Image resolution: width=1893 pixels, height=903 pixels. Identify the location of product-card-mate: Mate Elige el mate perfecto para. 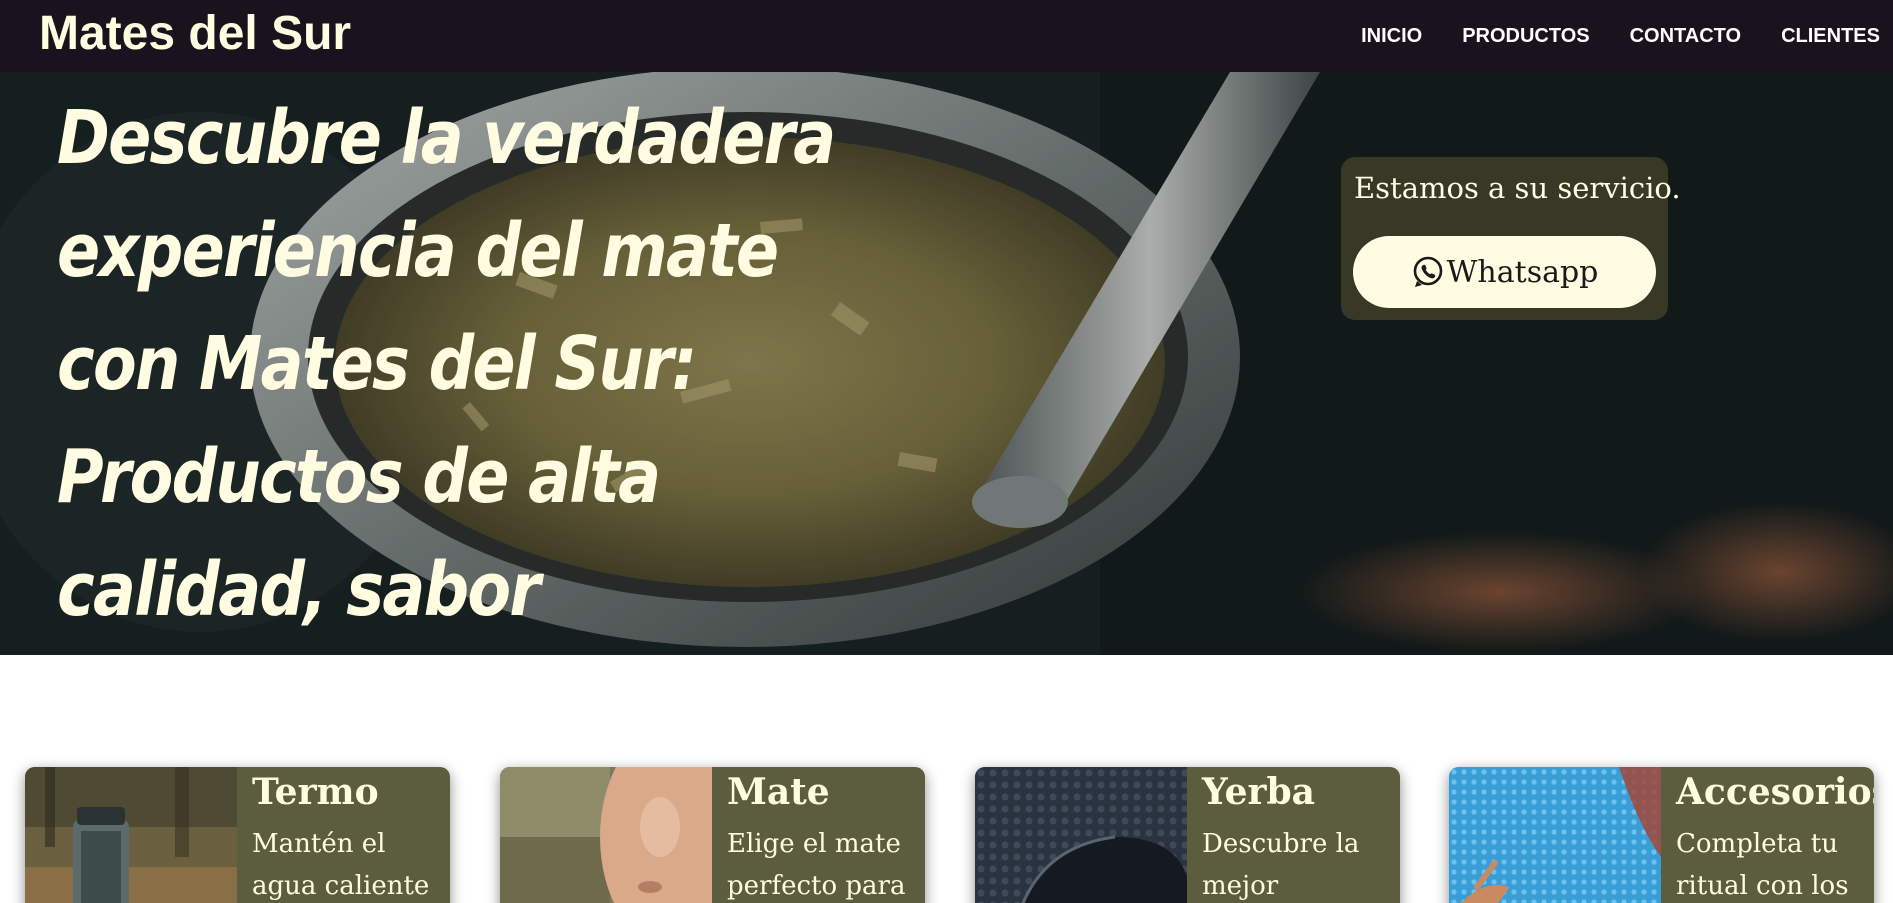
(712, 835).